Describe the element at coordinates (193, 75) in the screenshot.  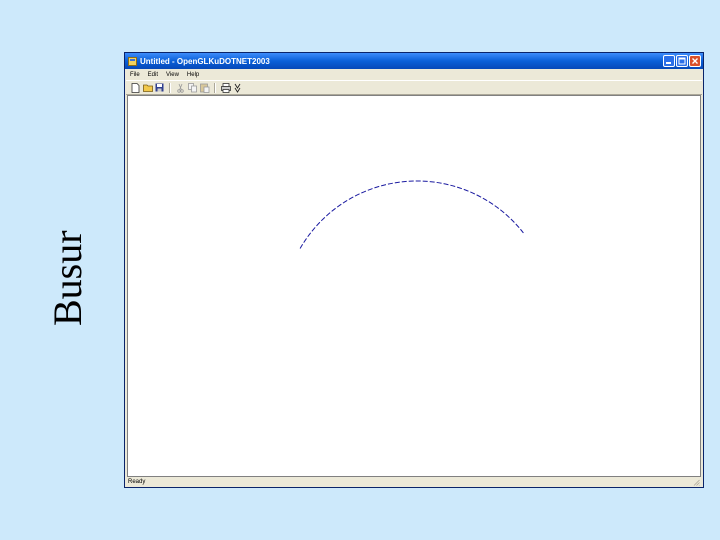
I see `menu-help: Help` at that location.